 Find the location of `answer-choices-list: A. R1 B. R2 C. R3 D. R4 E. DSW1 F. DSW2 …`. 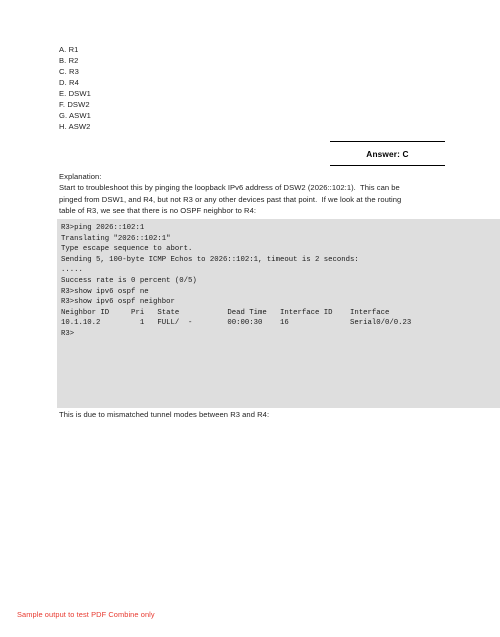

answer-choices-list: A. R1 B. R2 C. R3 D. R4 E. DSW1 F. DSW2 … is located at coordinates (209, 88).